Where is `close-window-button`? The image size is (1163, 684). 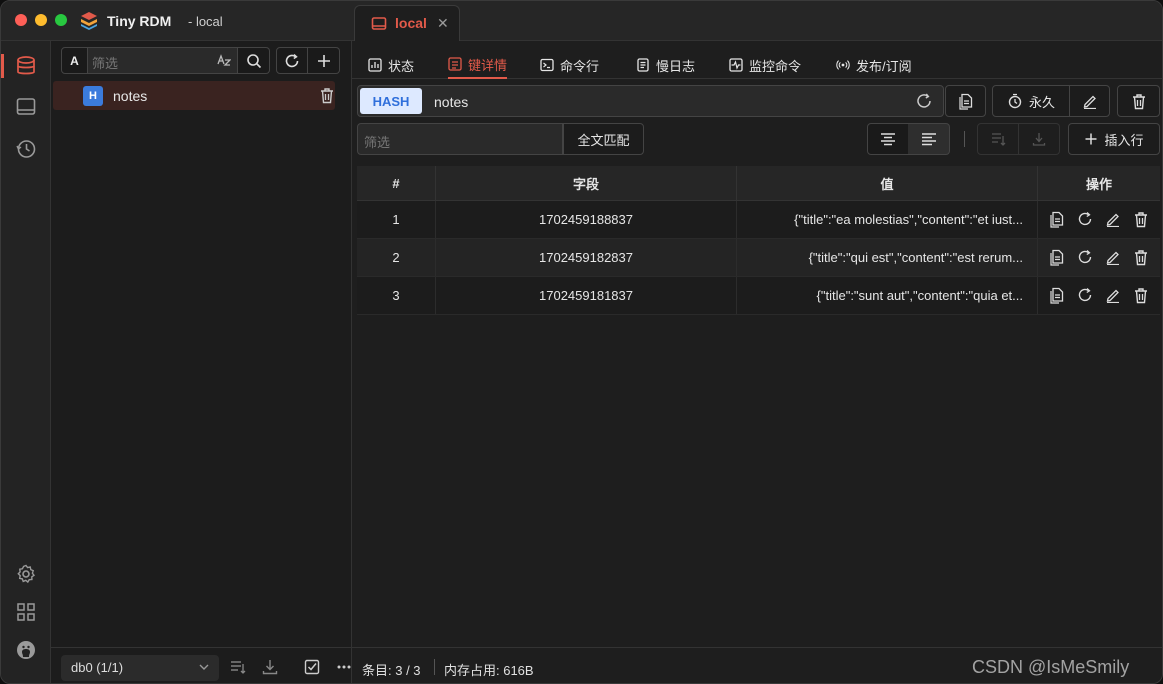
close-window-button is located at coordinates (21, 20).